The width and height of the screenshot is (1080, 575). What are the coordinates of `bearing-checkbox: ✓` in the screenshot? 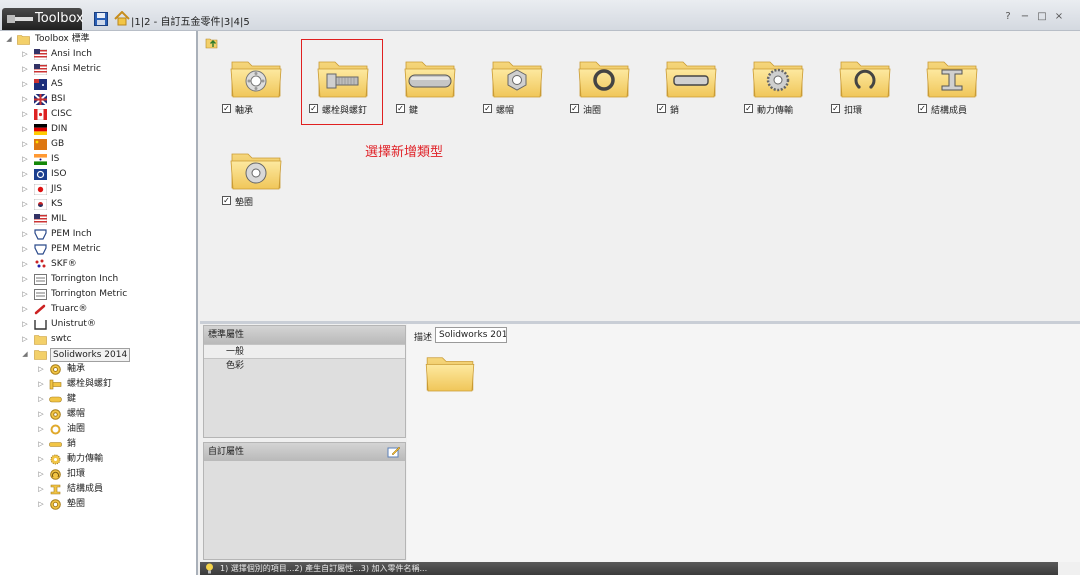 It's located at (226, 108).